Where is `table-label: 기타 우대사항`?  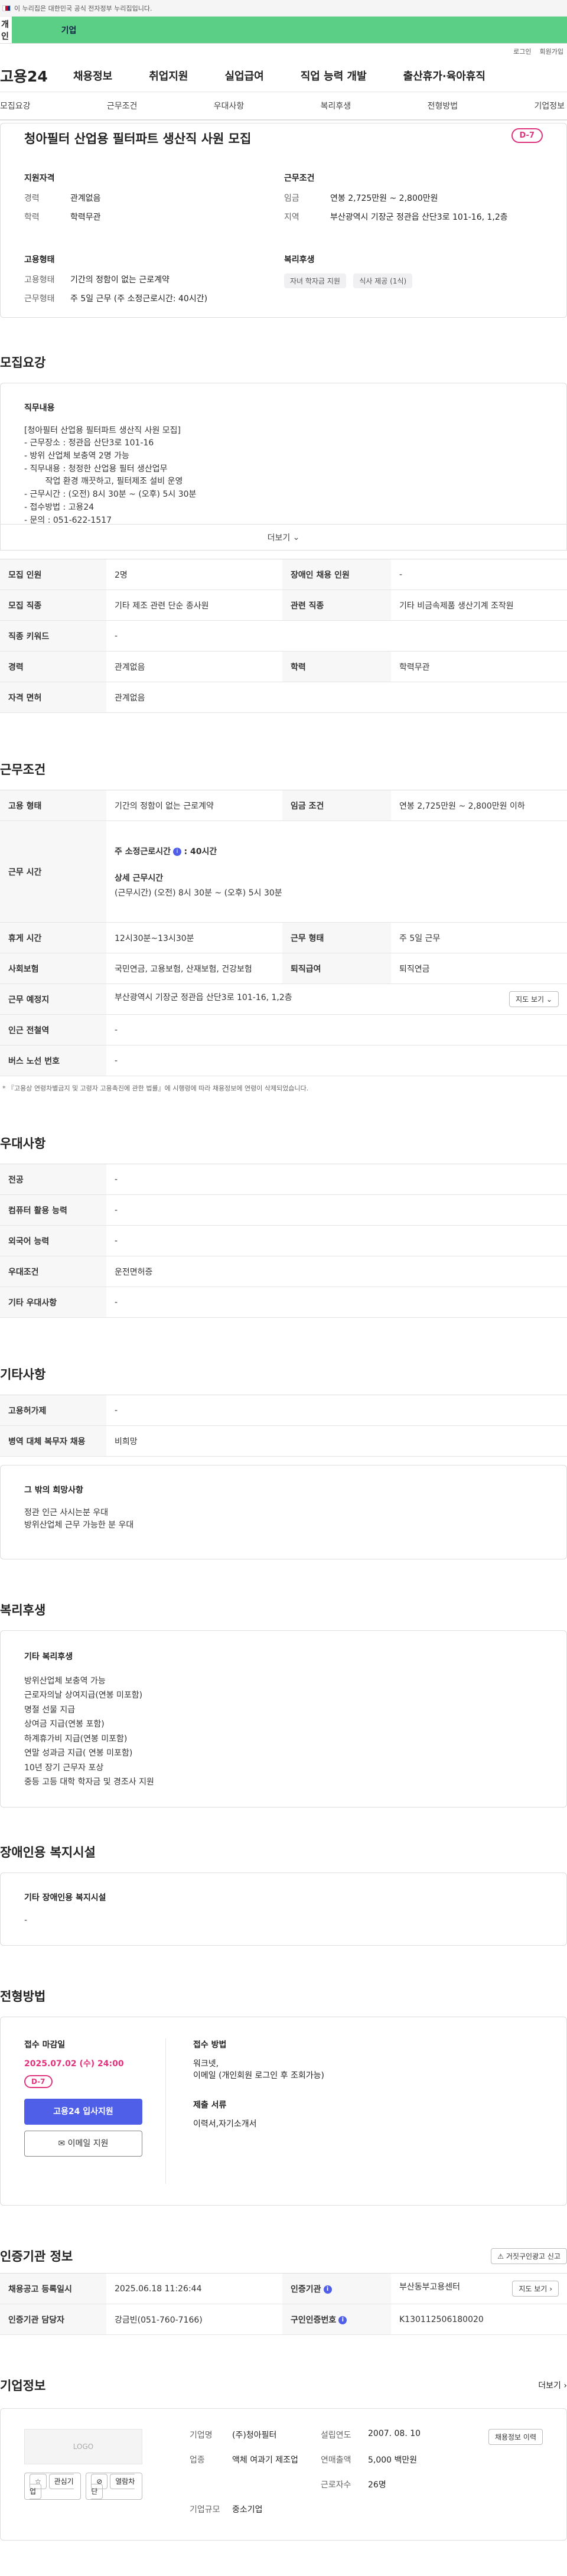 table-label: 기타 우대사항 is located at coordinates (53, 1302).